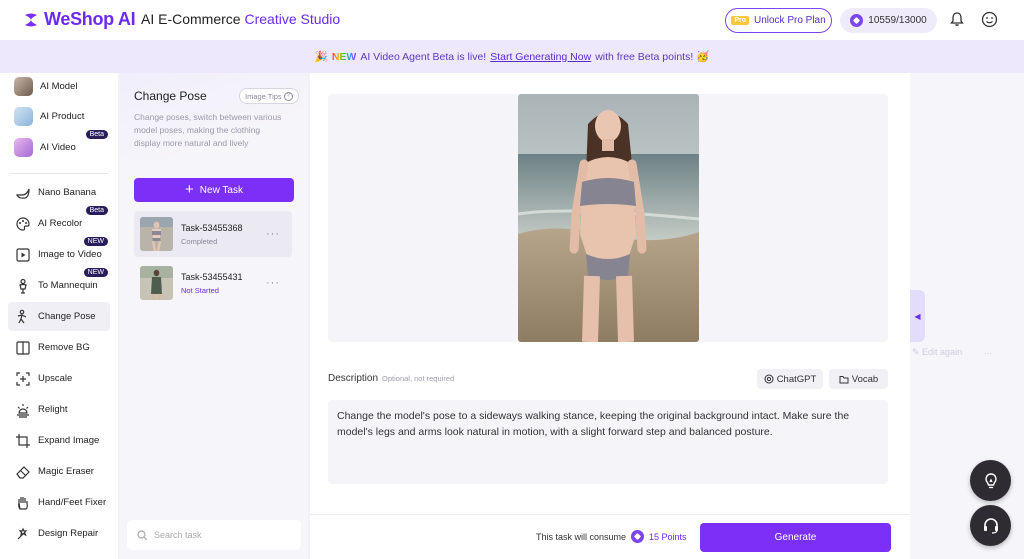  I want to click on sidebar-item-label: Hand/Feet Fixer, so click(72, 502).